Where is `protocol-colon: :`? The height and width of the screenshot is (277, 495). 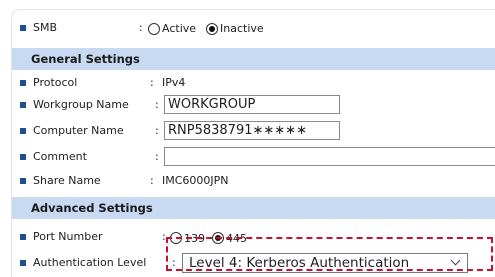
protocol-colon: : is located at coordinates (152, 82).